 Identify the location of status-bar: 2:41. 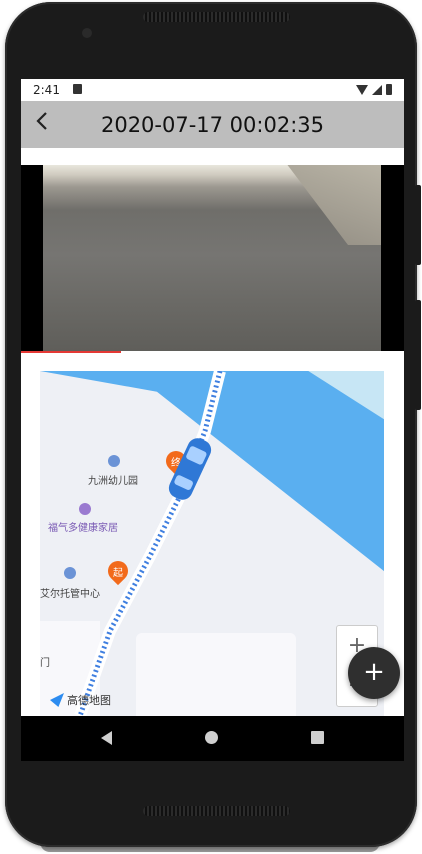
(212, 90).